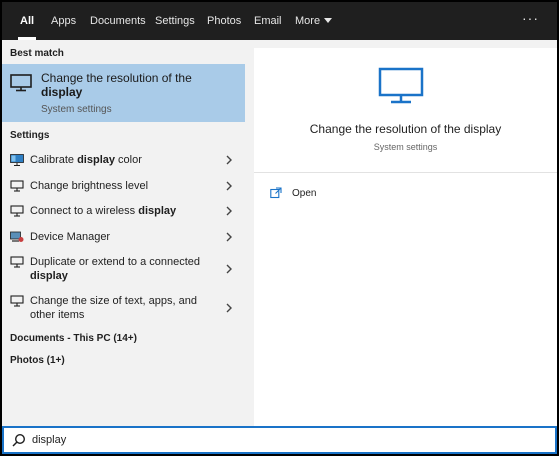  Describe the element at coordinates (530, 21) in the screenshot. I see `more-options-button: ···` at that location.